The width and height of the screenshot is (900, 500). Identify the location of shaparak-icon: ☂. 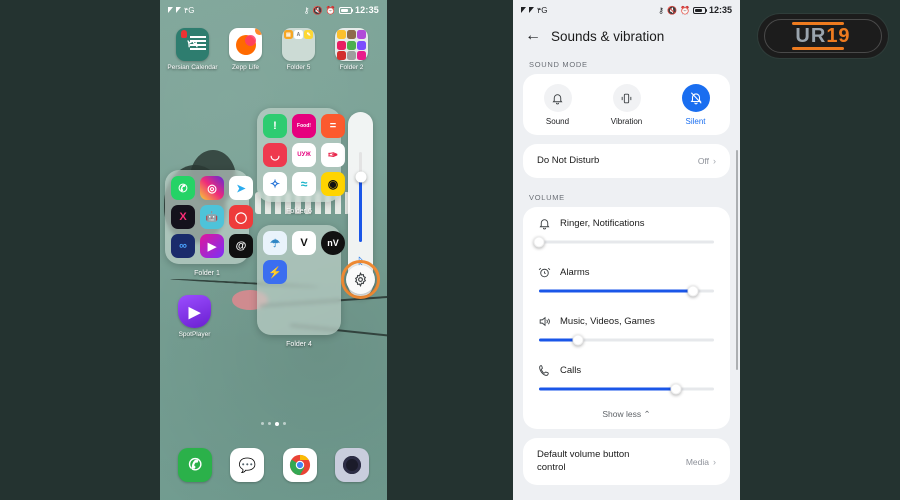
(275, 243).